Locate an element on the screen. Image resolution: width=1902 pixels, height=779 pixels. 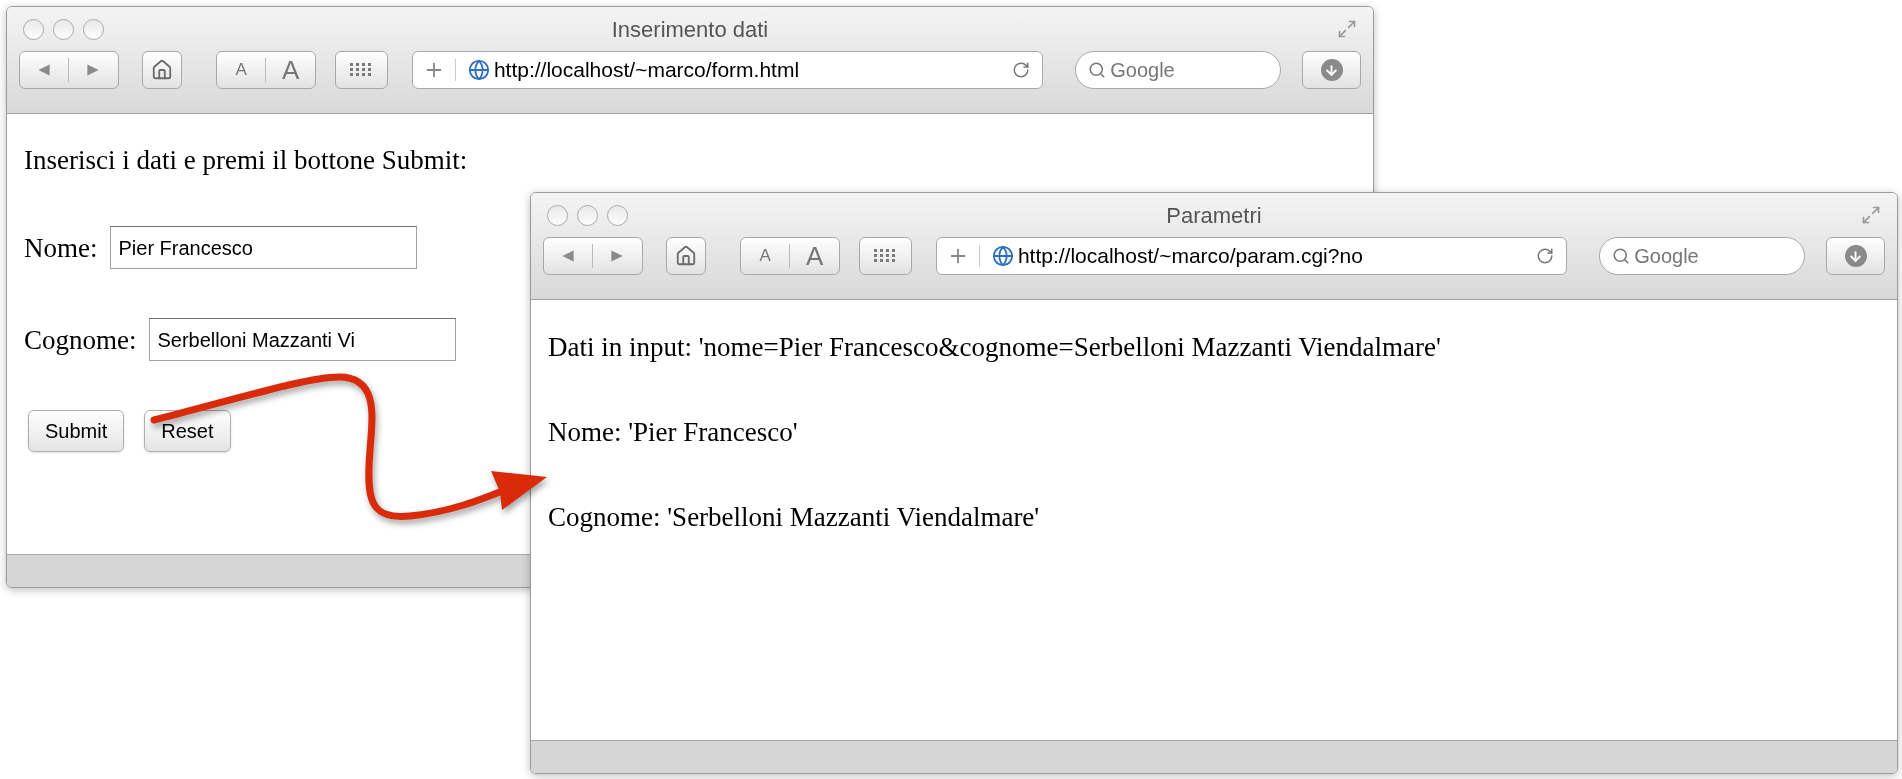
url-text: http://localhost/~marco/param.cgi?no is located at coordinates (1190, 256).